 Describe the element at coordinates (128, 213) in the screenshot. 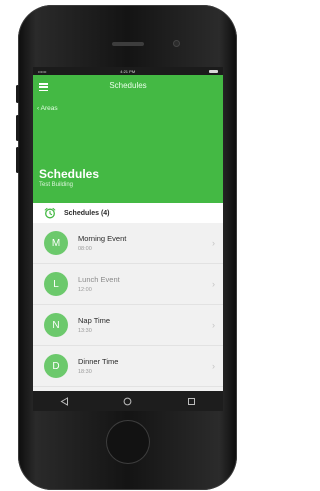

I see `schedules-section-header: Schedules (4)` at that location.